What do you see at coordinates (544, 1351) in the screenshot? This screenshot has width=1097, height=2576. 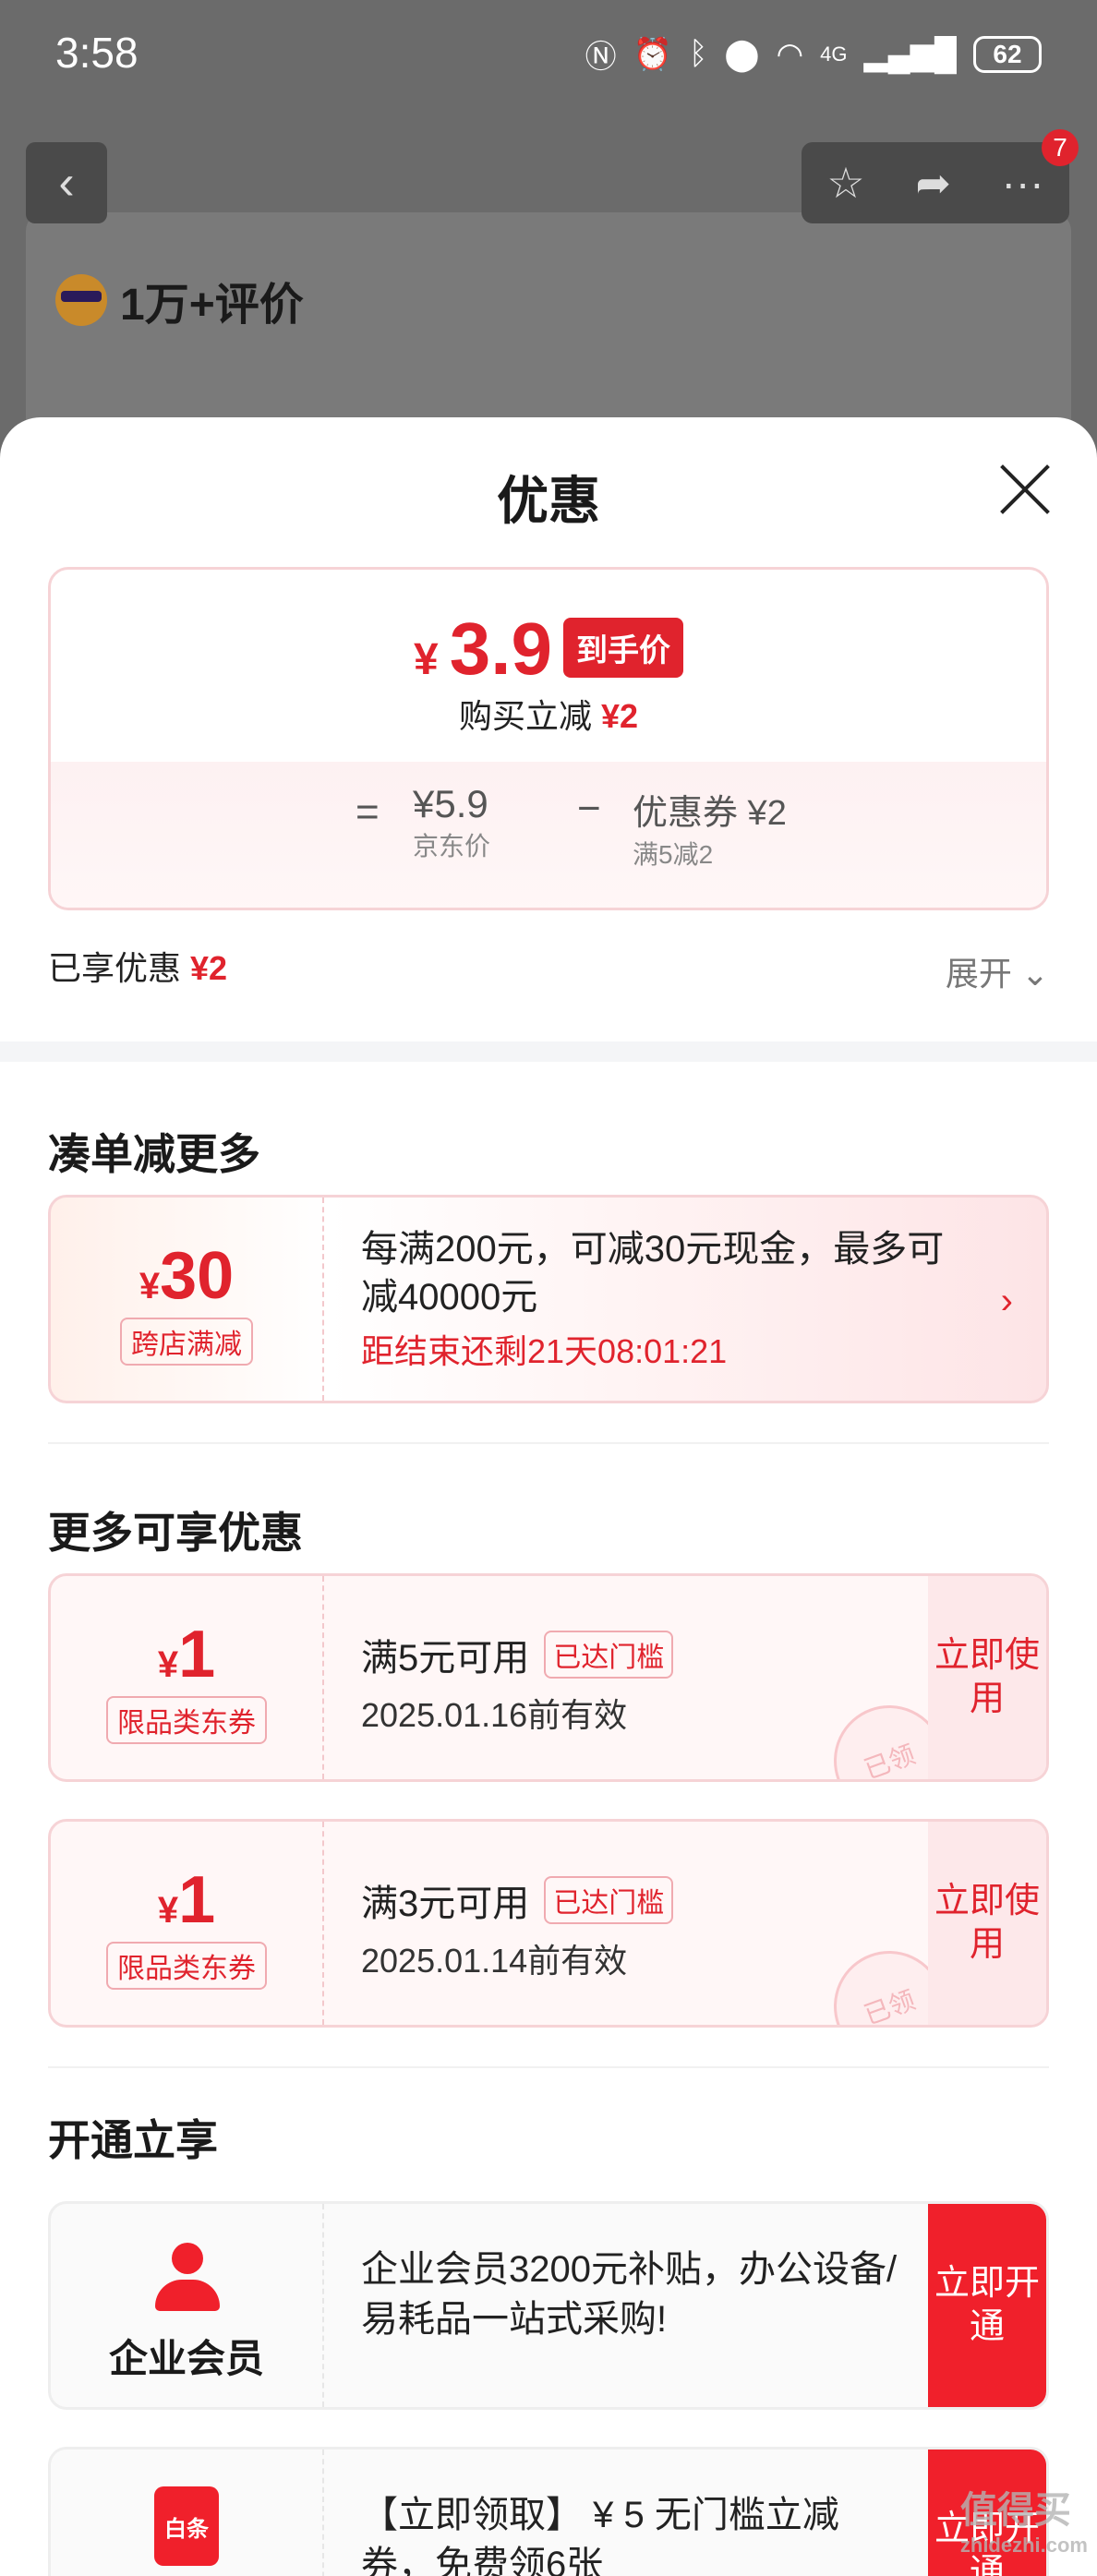 I see `promo-countdown: 距结束还剩21天08:01:21` at bounding box center [544, 1351].